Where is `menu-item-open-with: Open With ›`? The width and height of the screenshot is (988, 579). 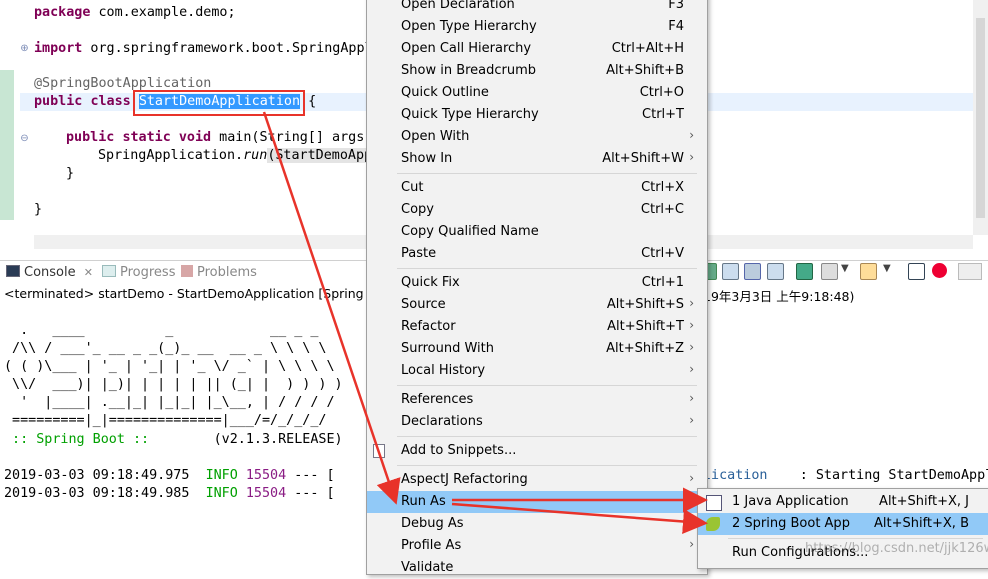
menu-item-open-with: Open With › is located at coordinates (537, 137).